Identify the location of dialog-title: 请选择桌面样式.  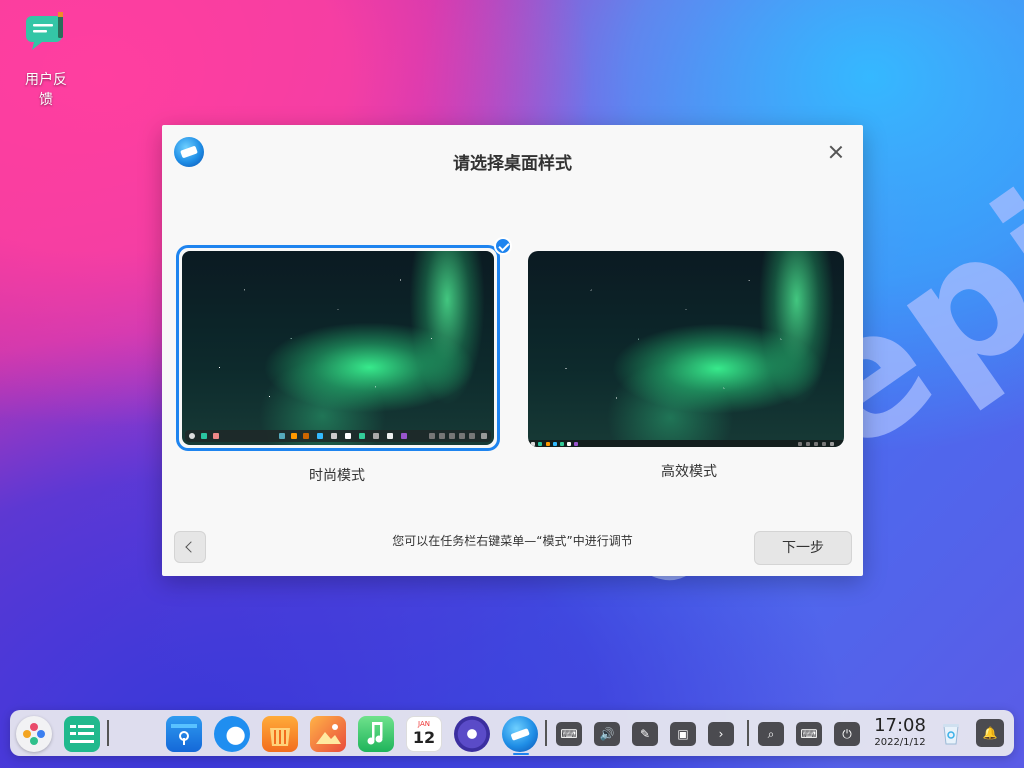
(512, 164).